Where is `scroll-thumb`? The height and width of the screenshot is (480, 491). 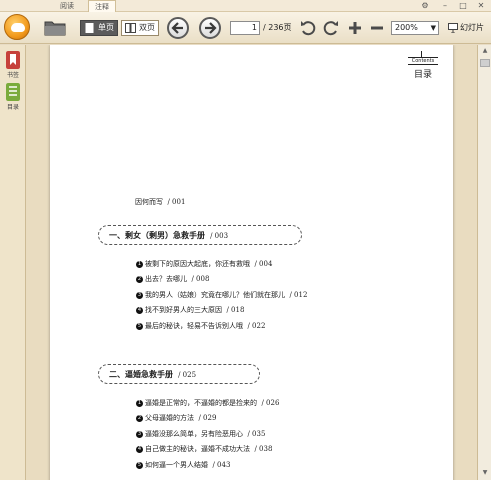
scroll-thumb is located at coordinates (485, 63).